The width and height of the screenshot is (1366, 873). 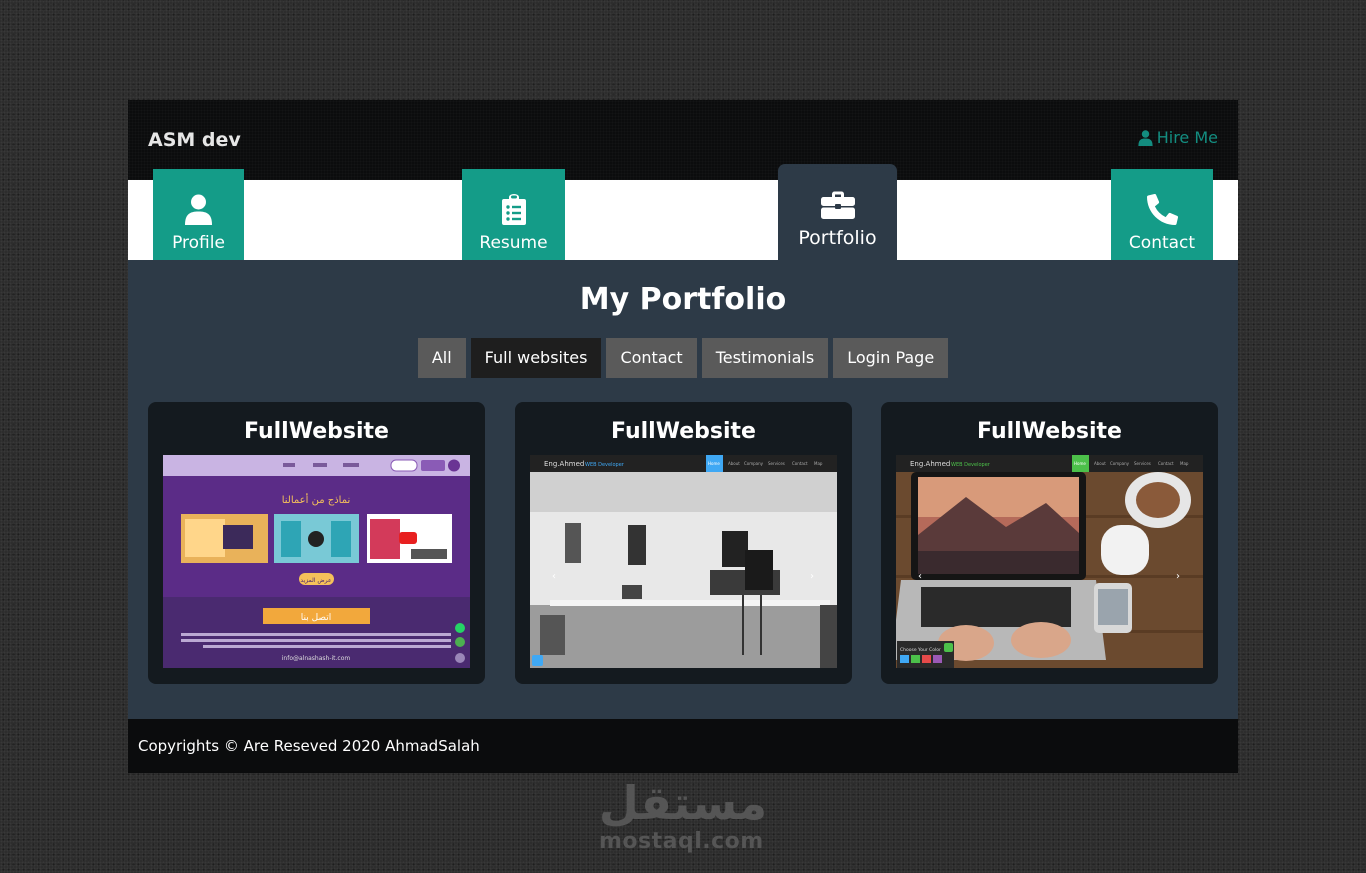 What do you see at coordinates (441, 358) in the screenshot?
I see `filter-all: All` at bounding box center [441, 358].